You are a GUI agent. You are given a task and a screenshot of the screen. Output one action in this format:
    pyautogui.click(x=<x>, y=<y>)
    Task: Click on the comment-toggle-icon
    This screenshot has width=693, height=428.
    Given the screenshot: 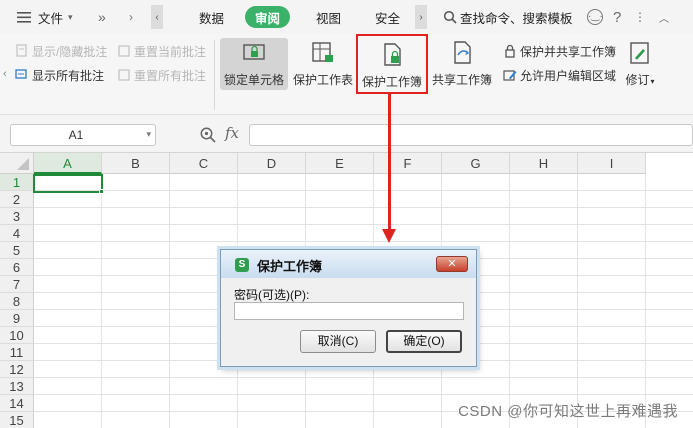 What is the action you would take?
    pyautogui.click(x=21, y=50)
    